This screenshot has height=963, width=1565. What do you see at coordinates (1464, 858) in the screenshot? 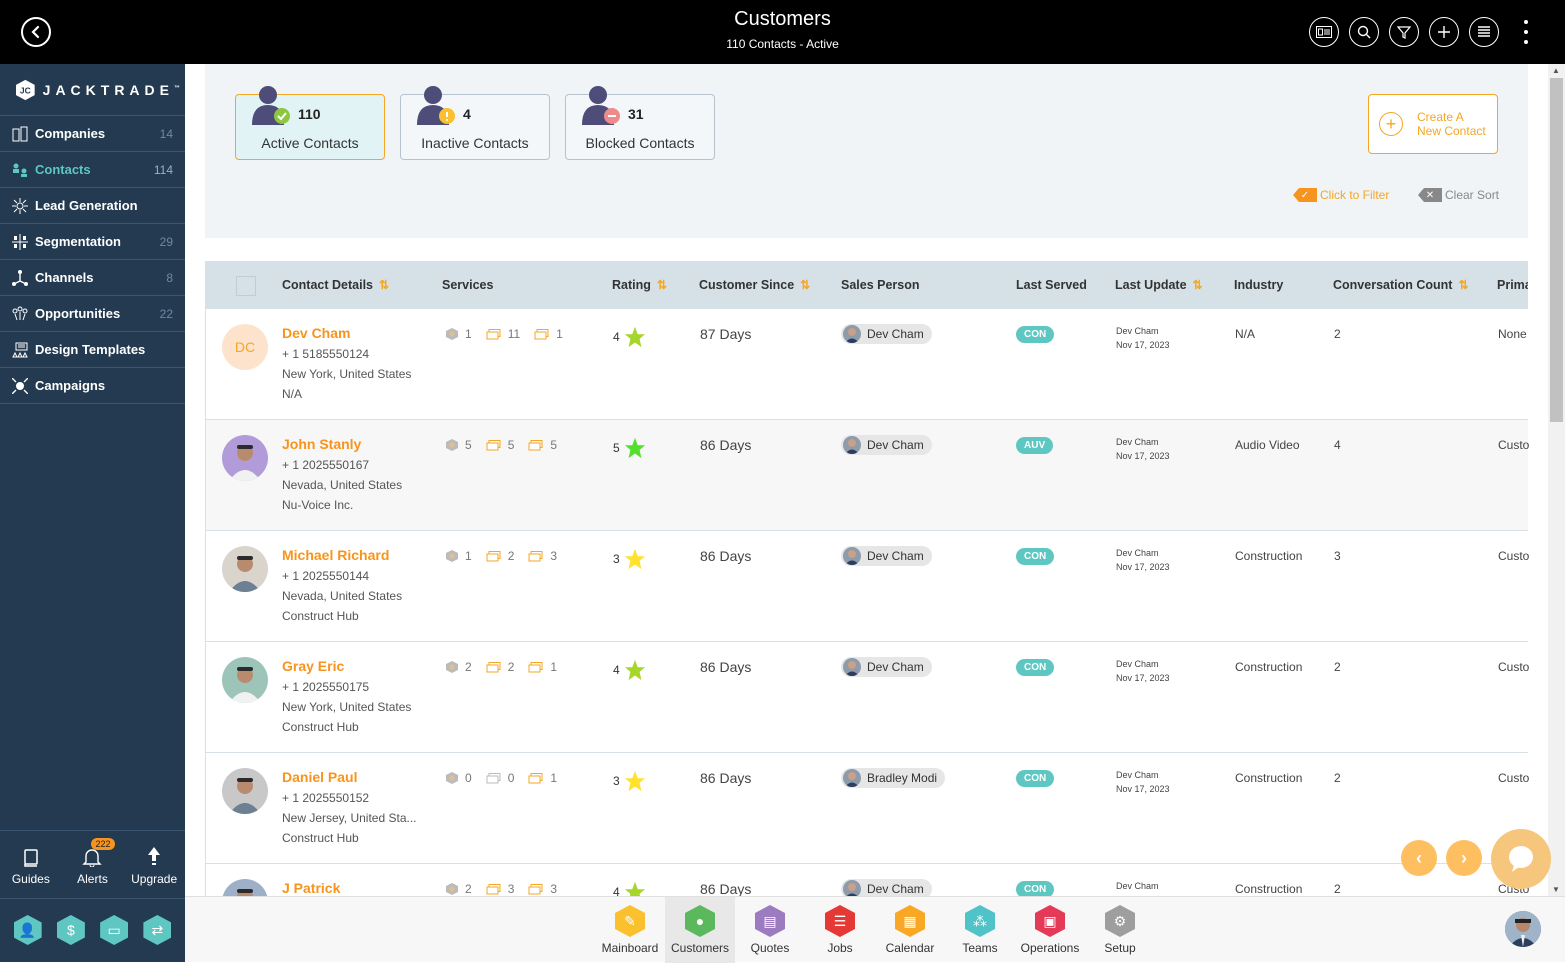
I see `next-button: ›` at bounding box center [1464, 858].